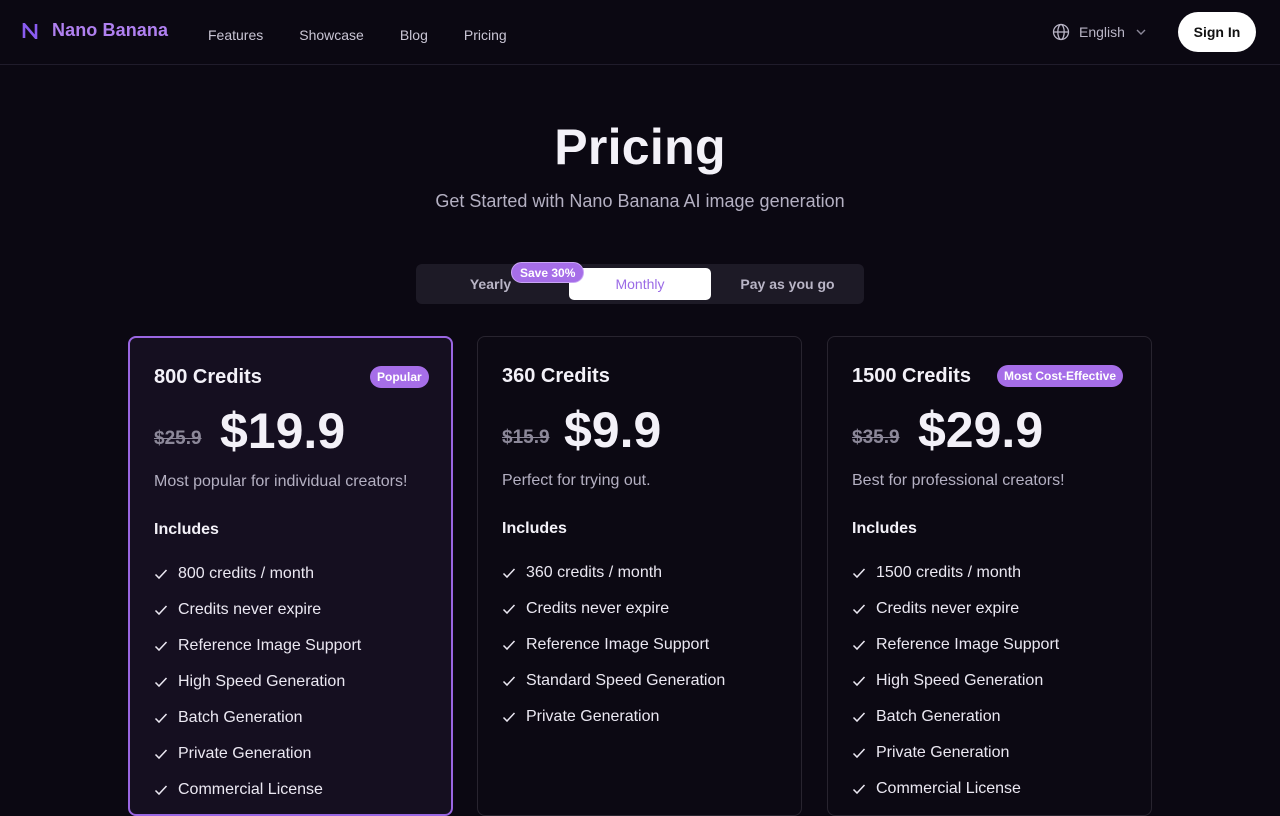 The image size is (1280, 816). I want to click on old-price: $35.9, so click(876, 437).